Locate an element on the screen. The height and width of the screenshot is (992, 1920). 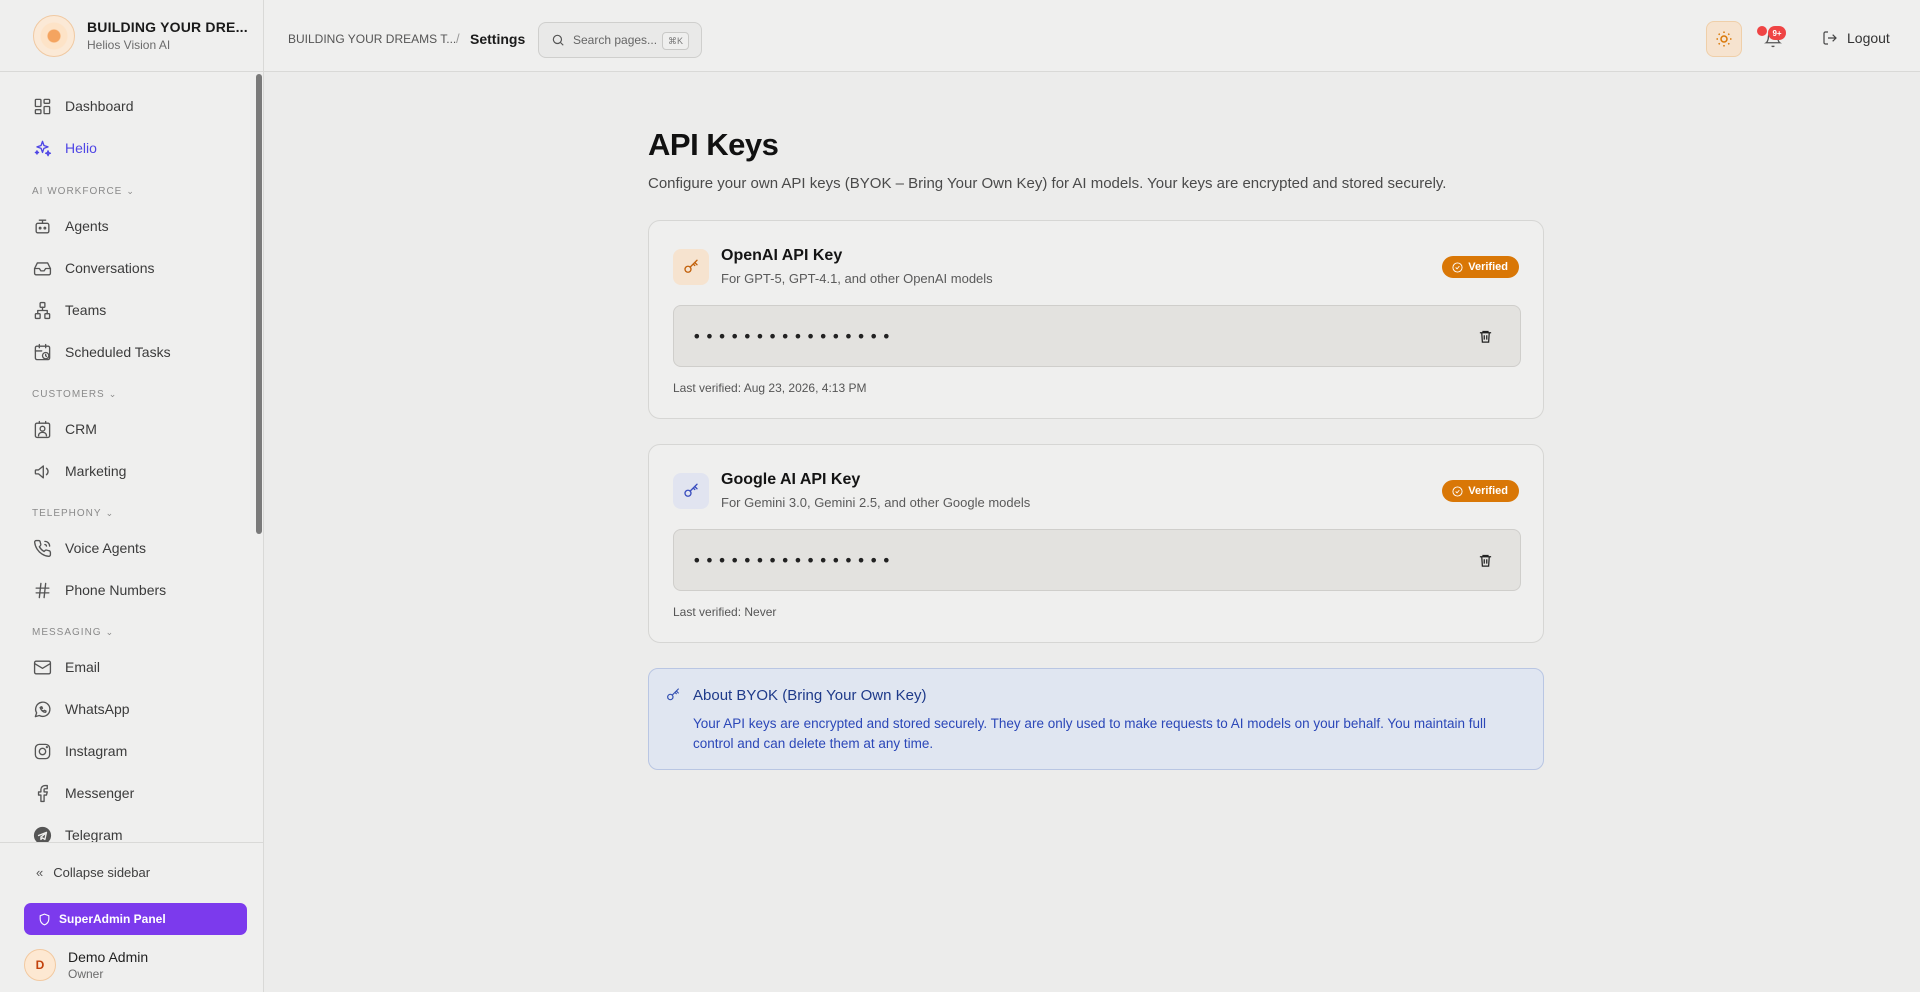
superadmin-panel-button: SuperAdmin Panel is located at coordinates (135, 919).